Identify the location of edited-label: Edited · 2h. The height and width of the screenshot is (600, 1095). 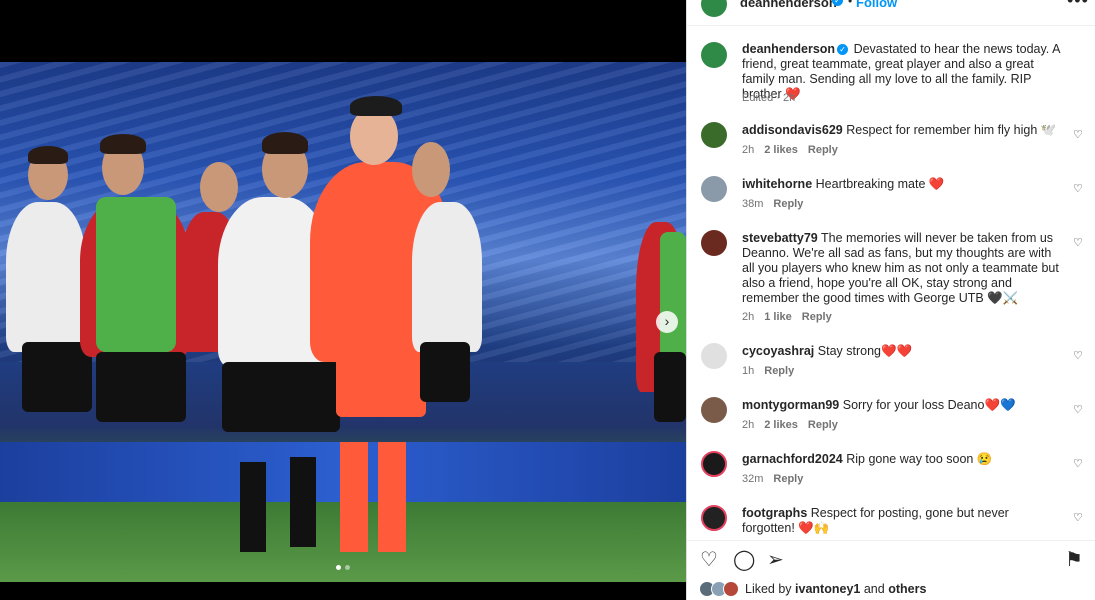
(769, 98).